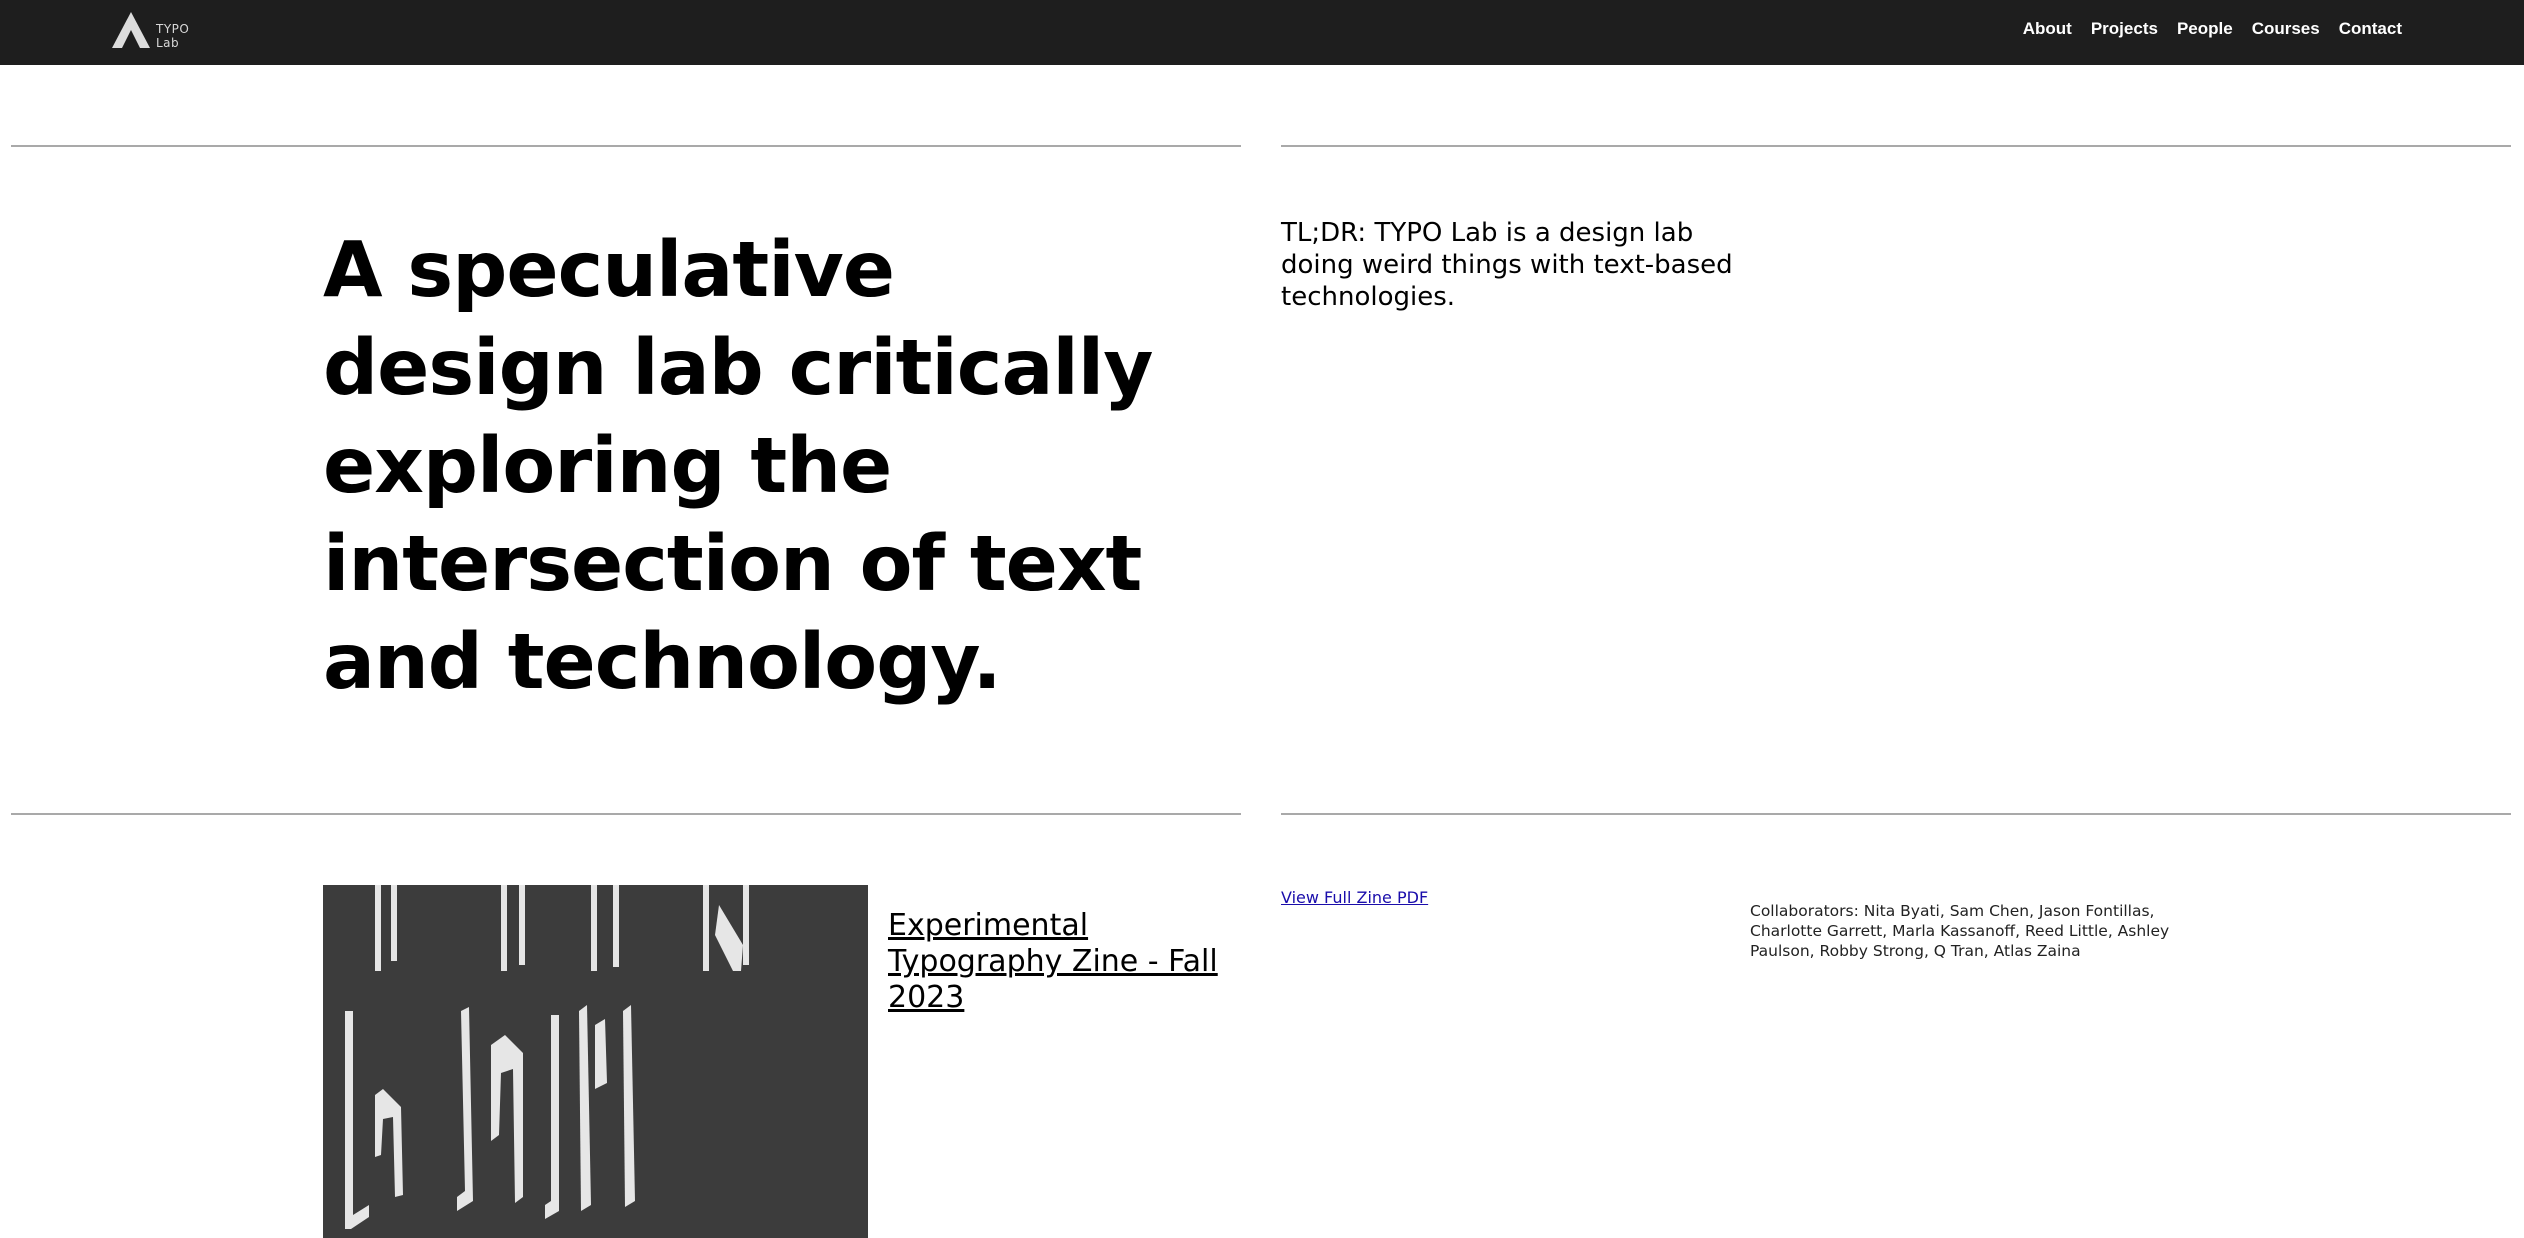 Image resolution: width=2524 pixels, height=1238 pixels. Describe the element at coordinates (626, 814) in the screenshot. I see `divider-mid-left` at that location.